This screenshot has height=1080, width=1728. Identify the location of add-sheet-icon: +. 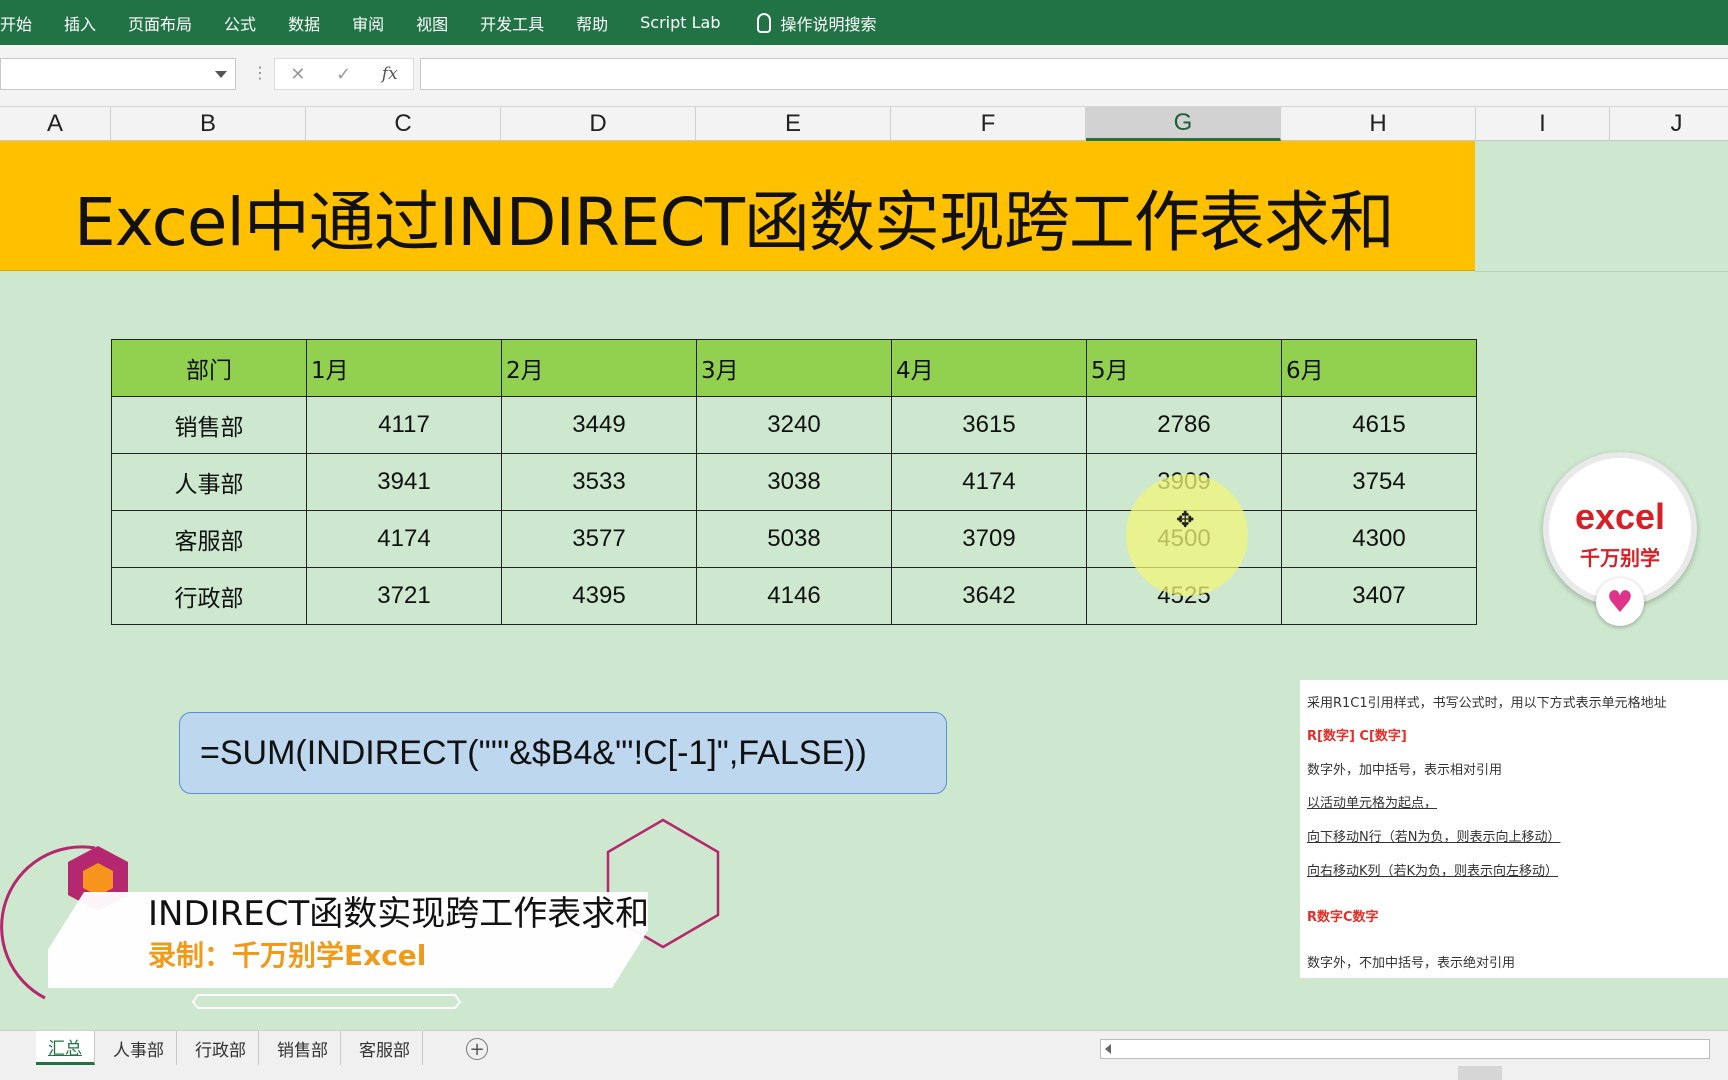
(477, 1049).